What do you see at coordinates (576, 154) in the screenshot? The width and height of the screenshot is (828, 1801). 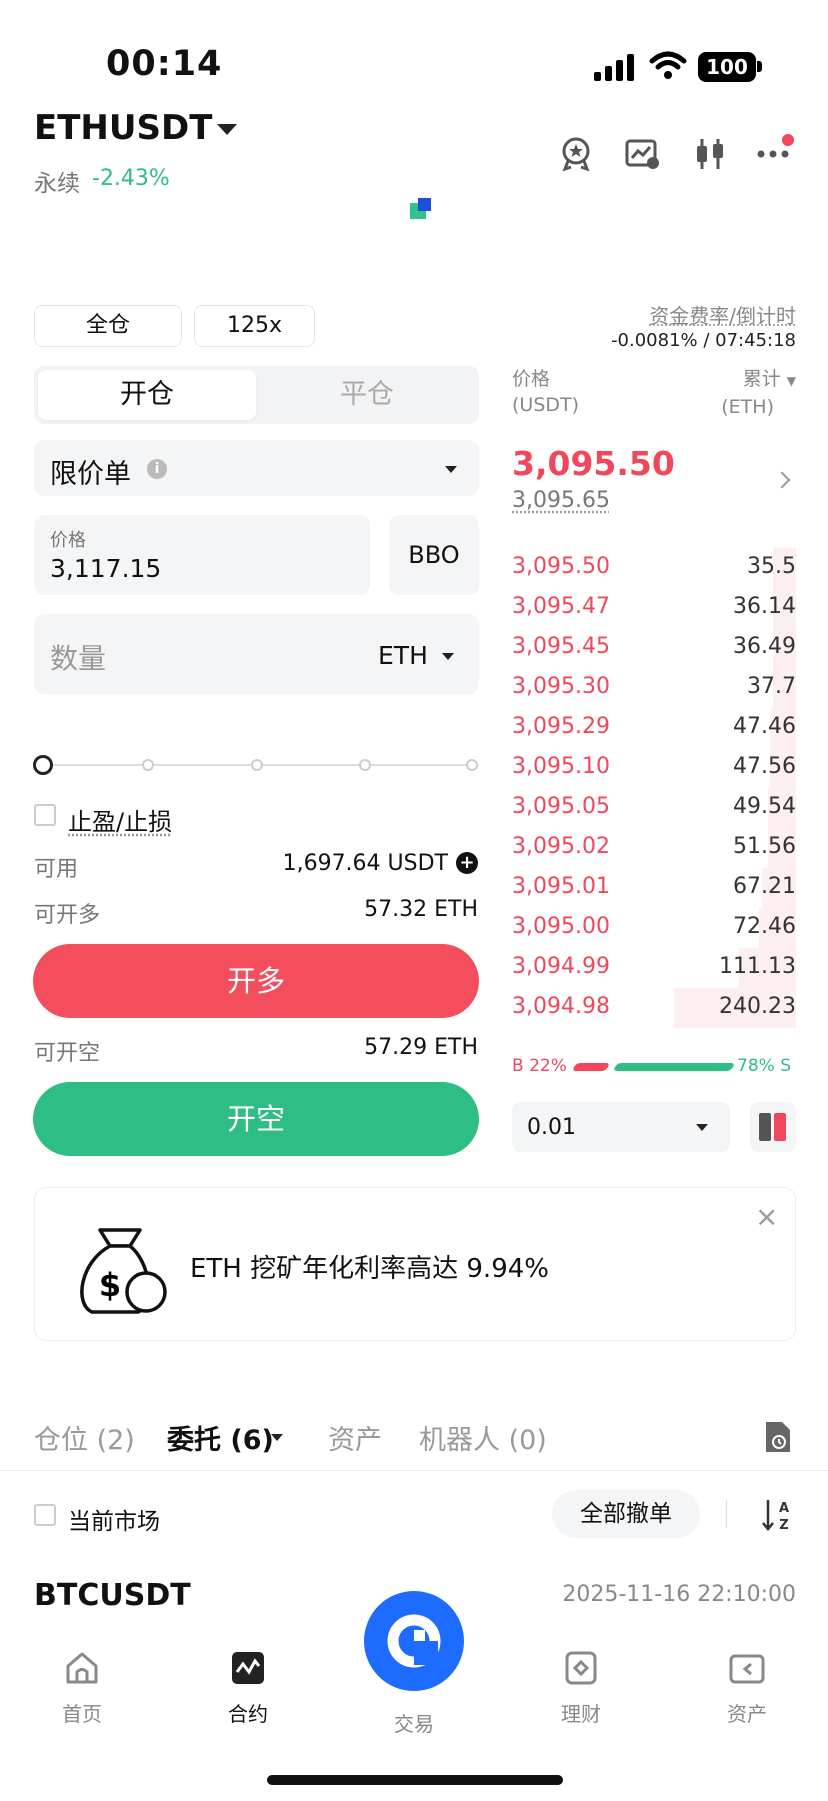 I see `award-icon` at bounding box center [576, 154].